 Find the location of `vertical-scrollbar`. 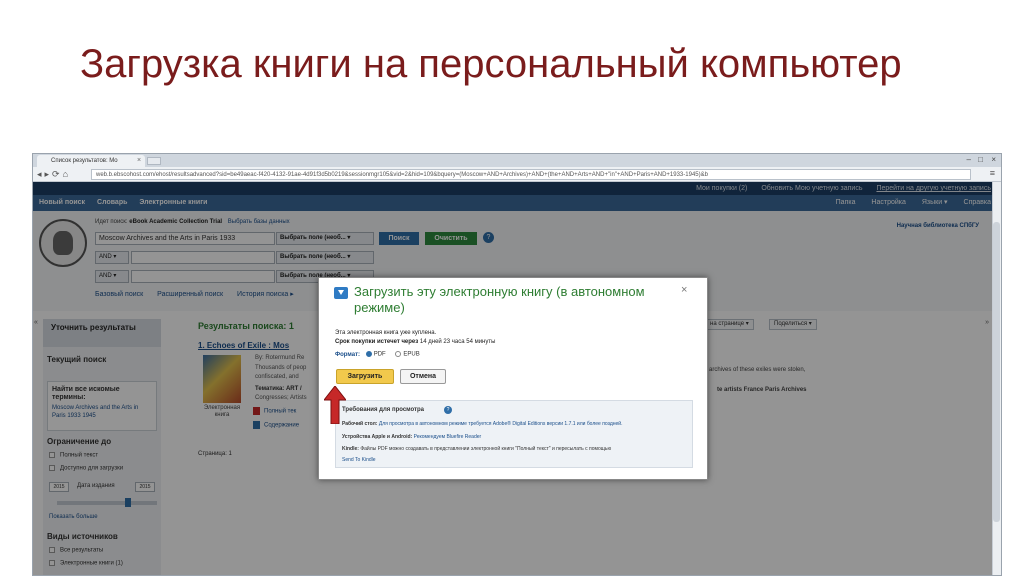

vertical-scrollbar is located at coordinates (996, 378).